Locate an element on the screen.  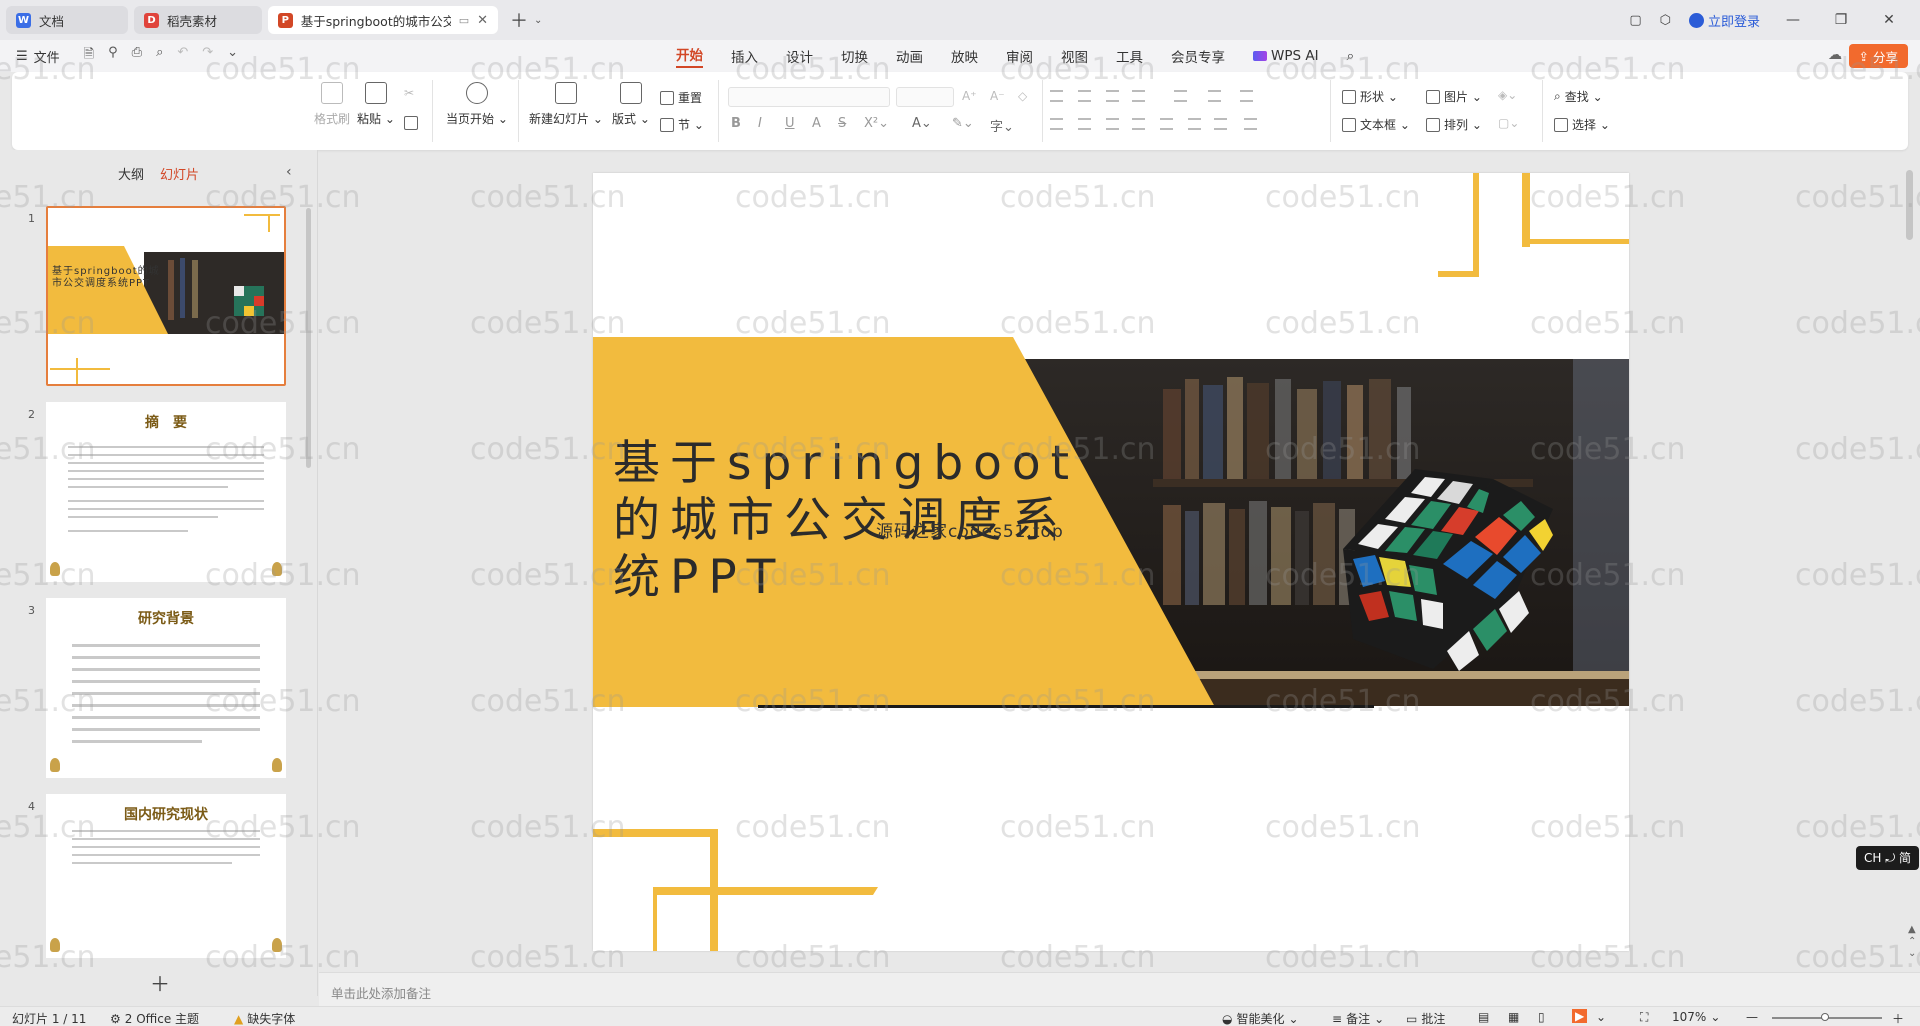
columns-icon is located at coordinates (1194, 124).